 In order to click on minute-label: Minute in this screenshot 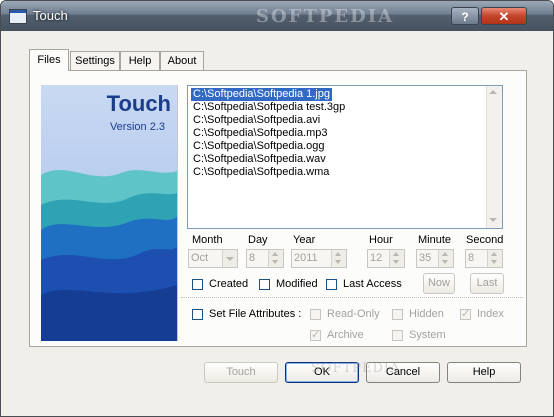, I will do `click(435, 240)`.